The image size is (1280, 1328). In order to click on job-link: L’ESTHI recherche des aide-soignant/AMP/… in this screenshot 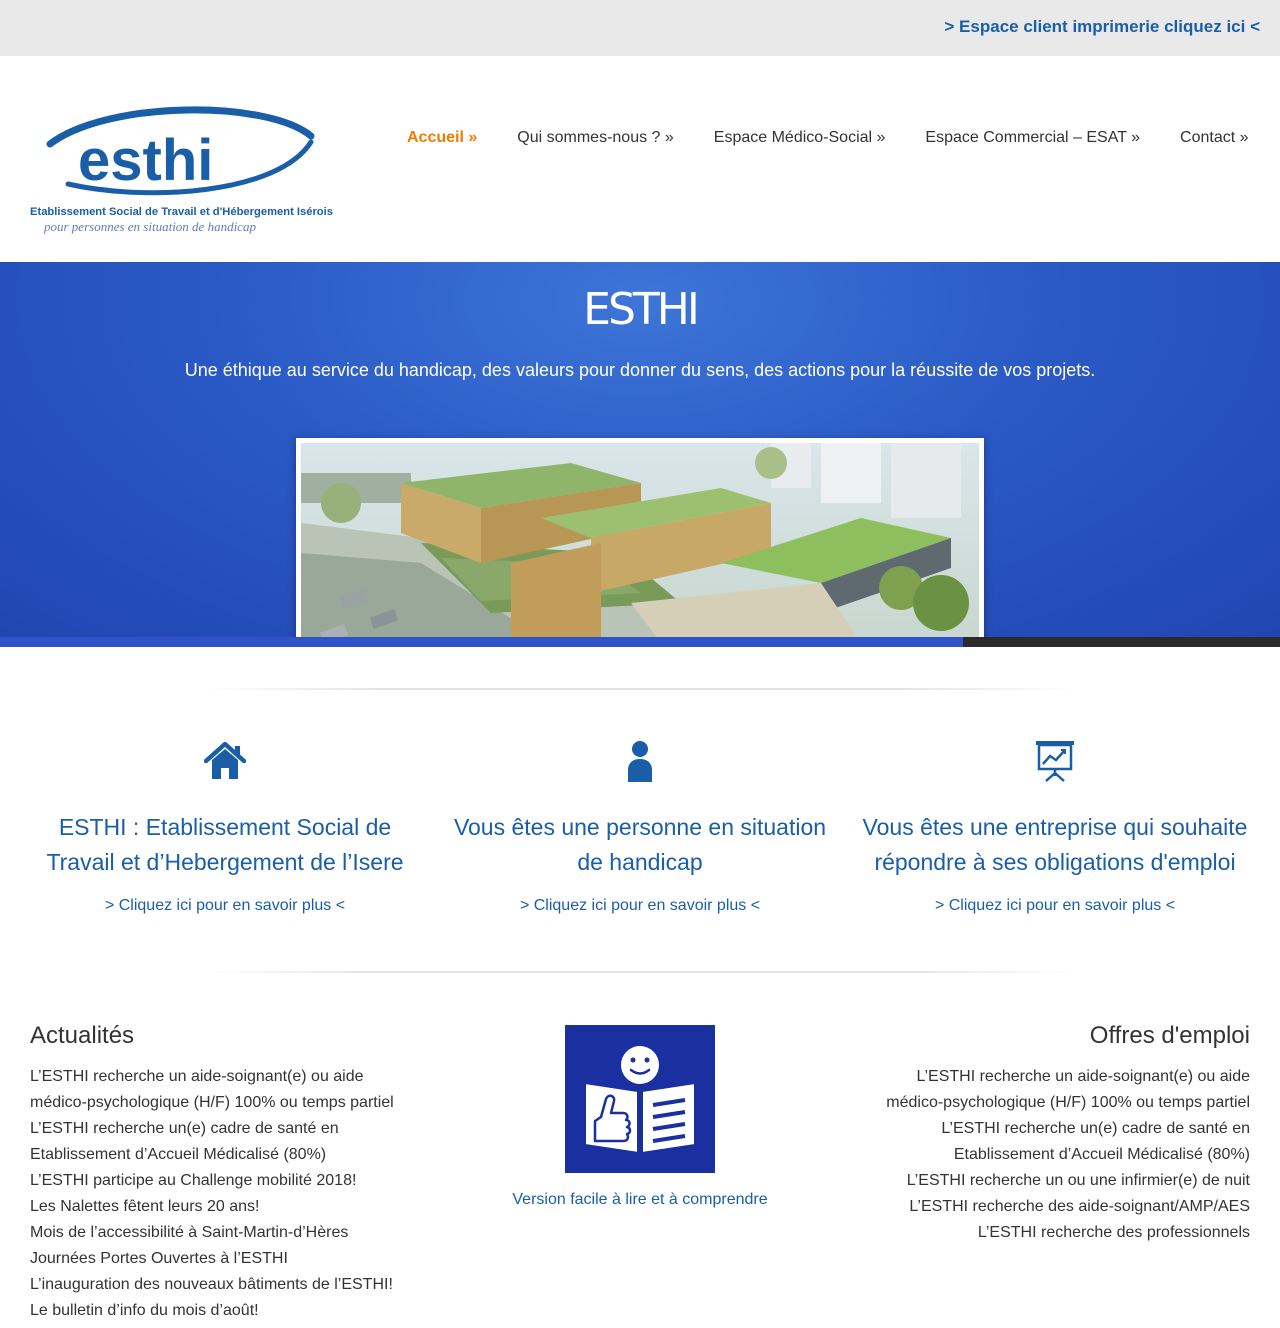, I will do `click(1079, 1206)`.